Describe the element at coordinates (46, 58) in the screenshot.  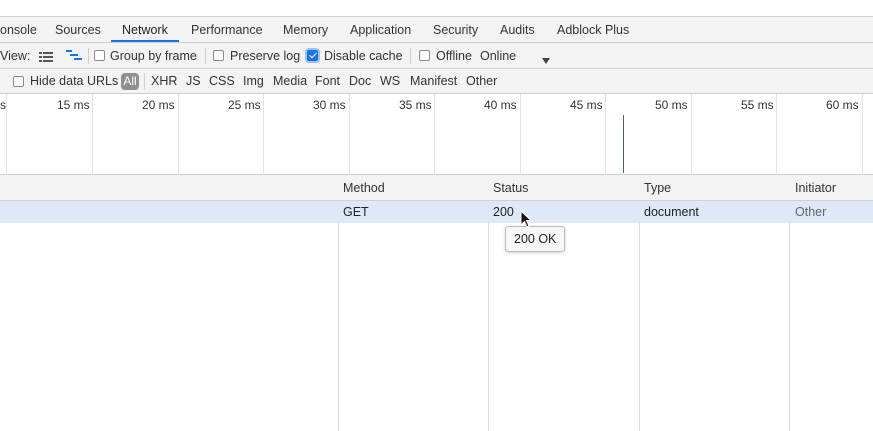
I see `large-rows-icon` at that location.